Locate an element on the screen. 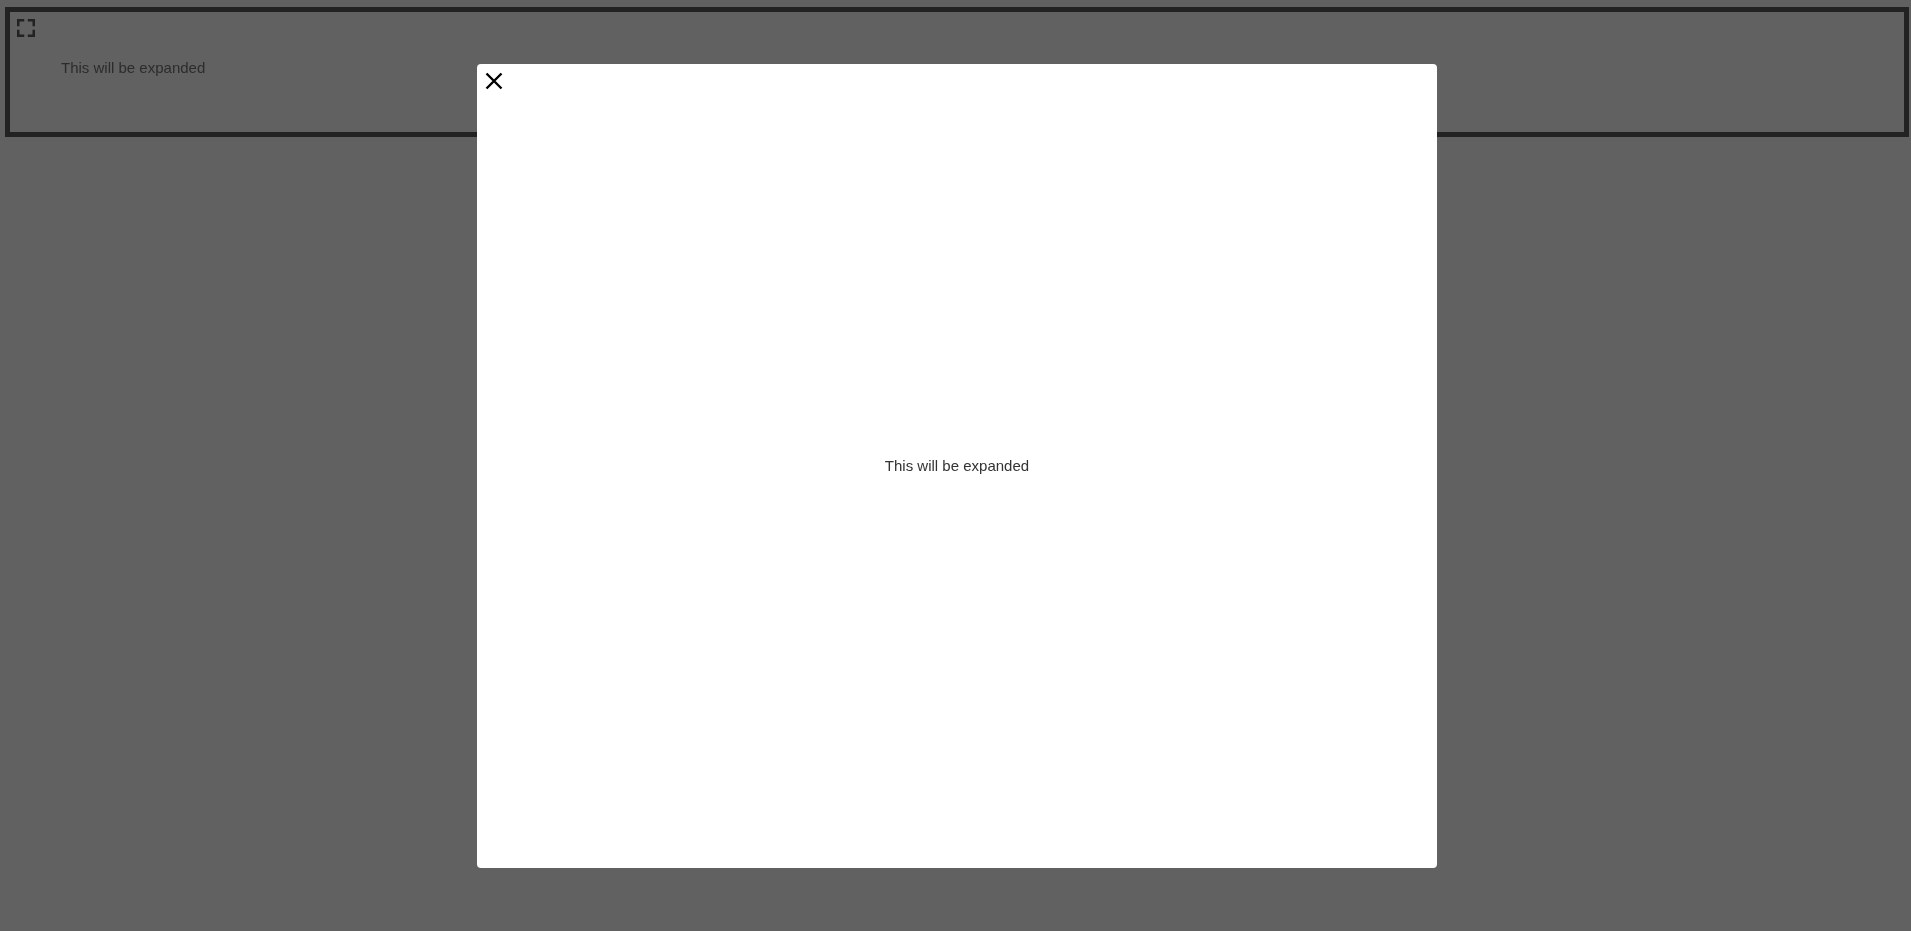 Image resolution: width=1911 pixels, height=931 pixels. close-icon is located at coordinates (494, 80).